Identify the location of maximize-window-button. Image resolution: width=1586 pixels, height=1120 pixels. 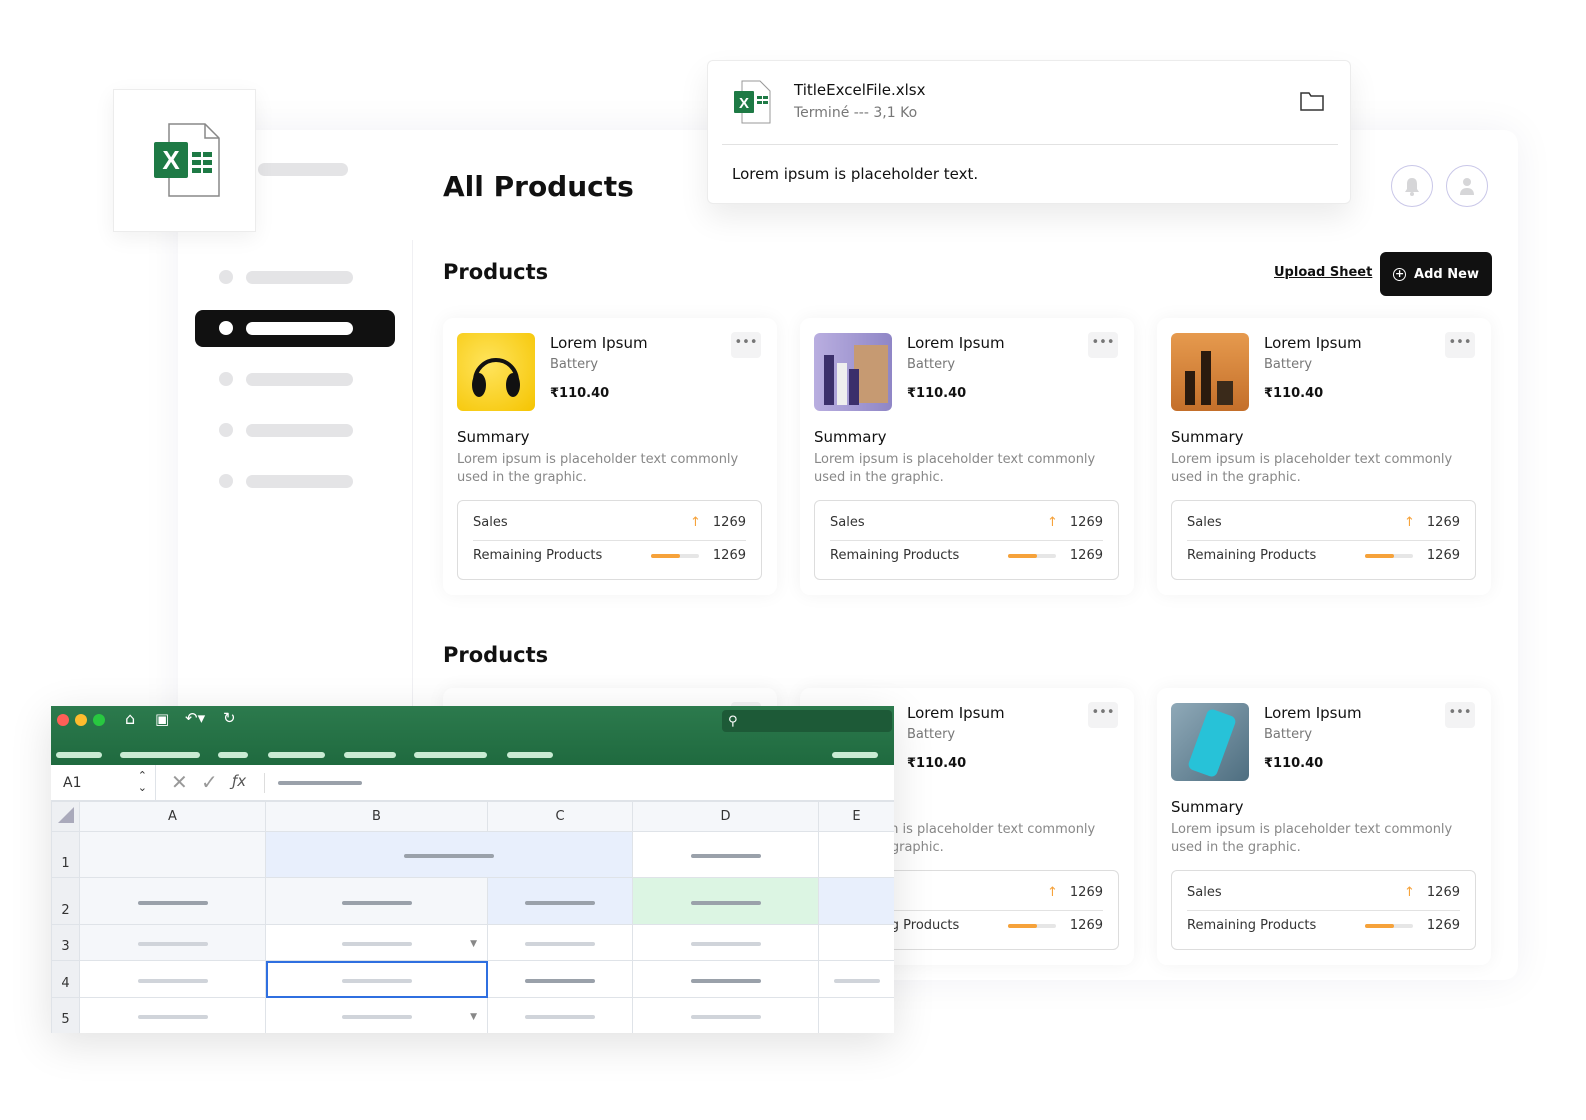
(99, 720).